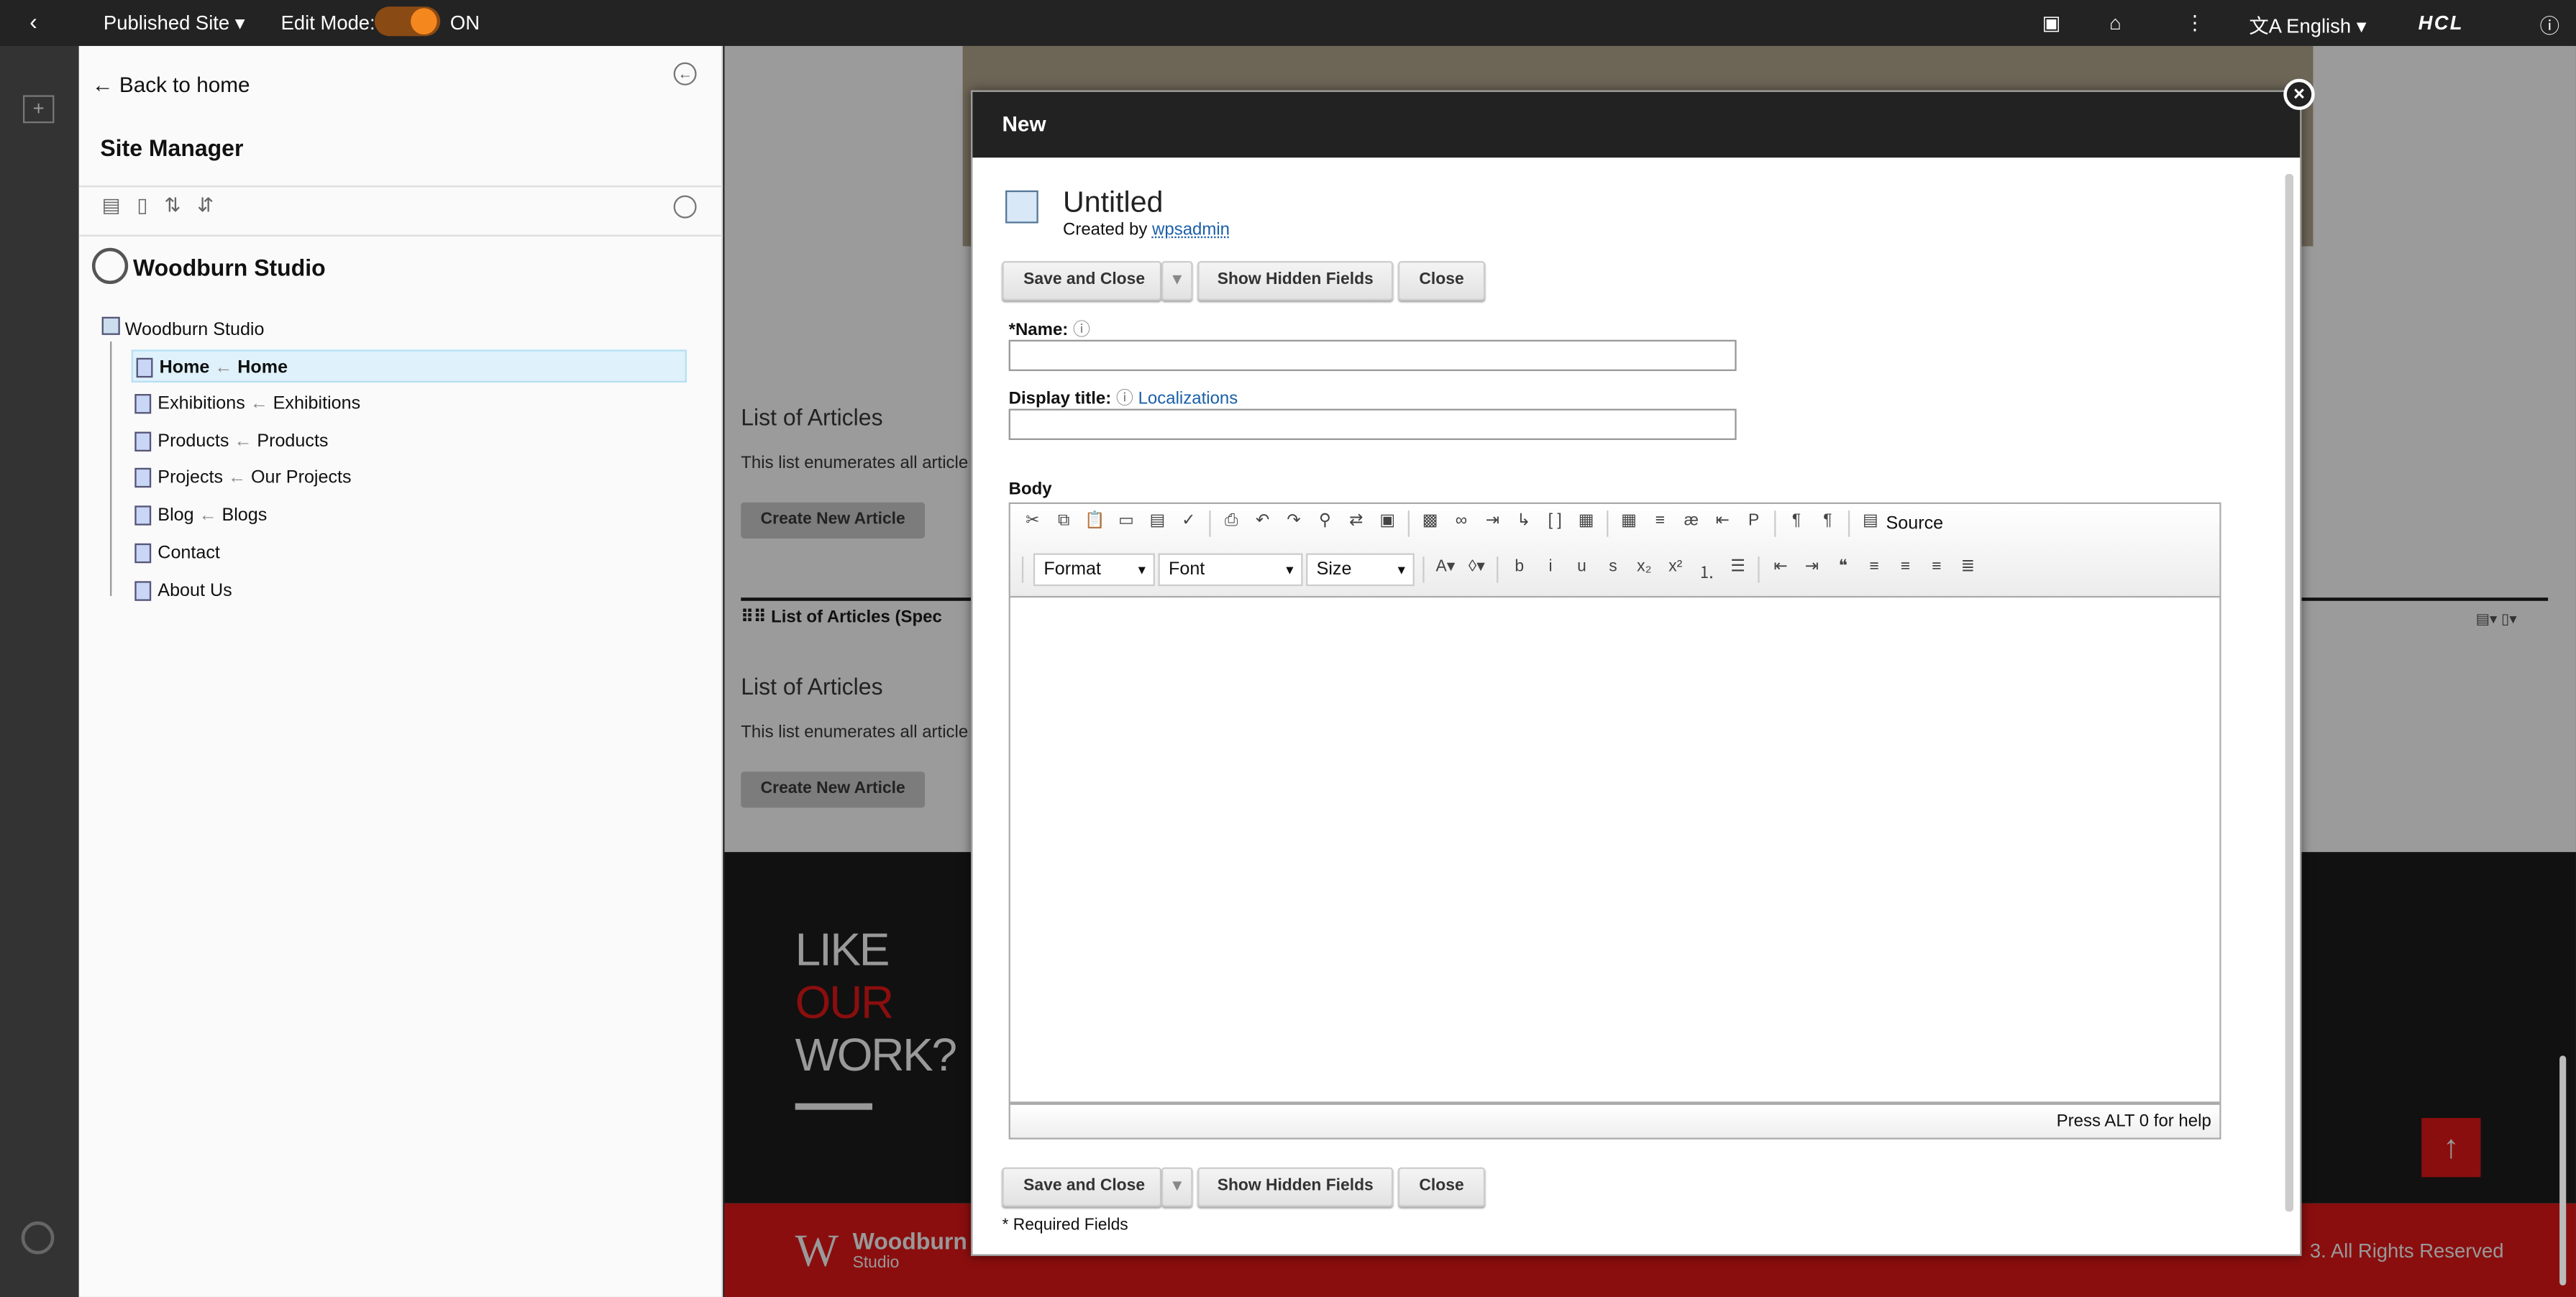 The width and height of the screenshot is (2576, 1297). What do you see at coordinates (876, 1004) in the screenshot?
I see `cta-text: LIKE OUR WORK?` at bounding box center [876, 1004].